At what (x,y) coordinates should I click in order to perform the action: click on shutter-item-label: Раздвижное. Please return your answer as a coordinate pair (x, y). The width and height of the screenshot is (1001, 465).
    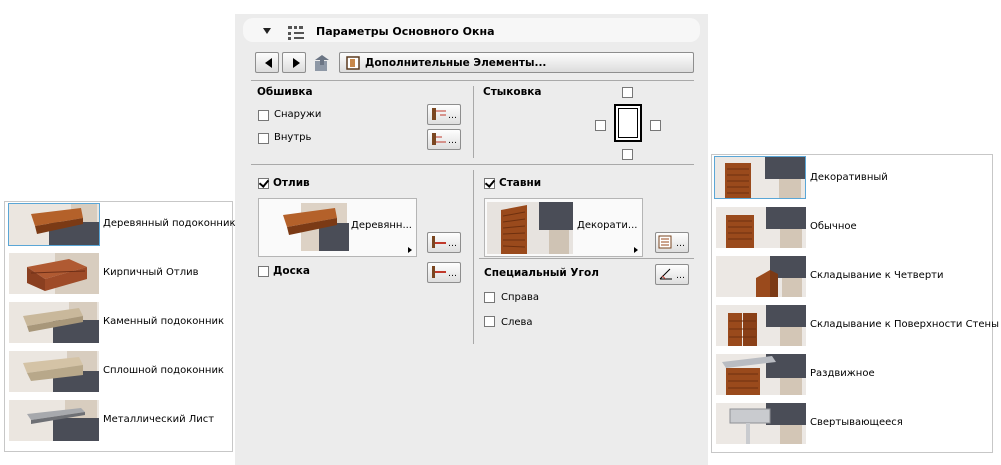
    Looking at the image, I should click on (842, 373).